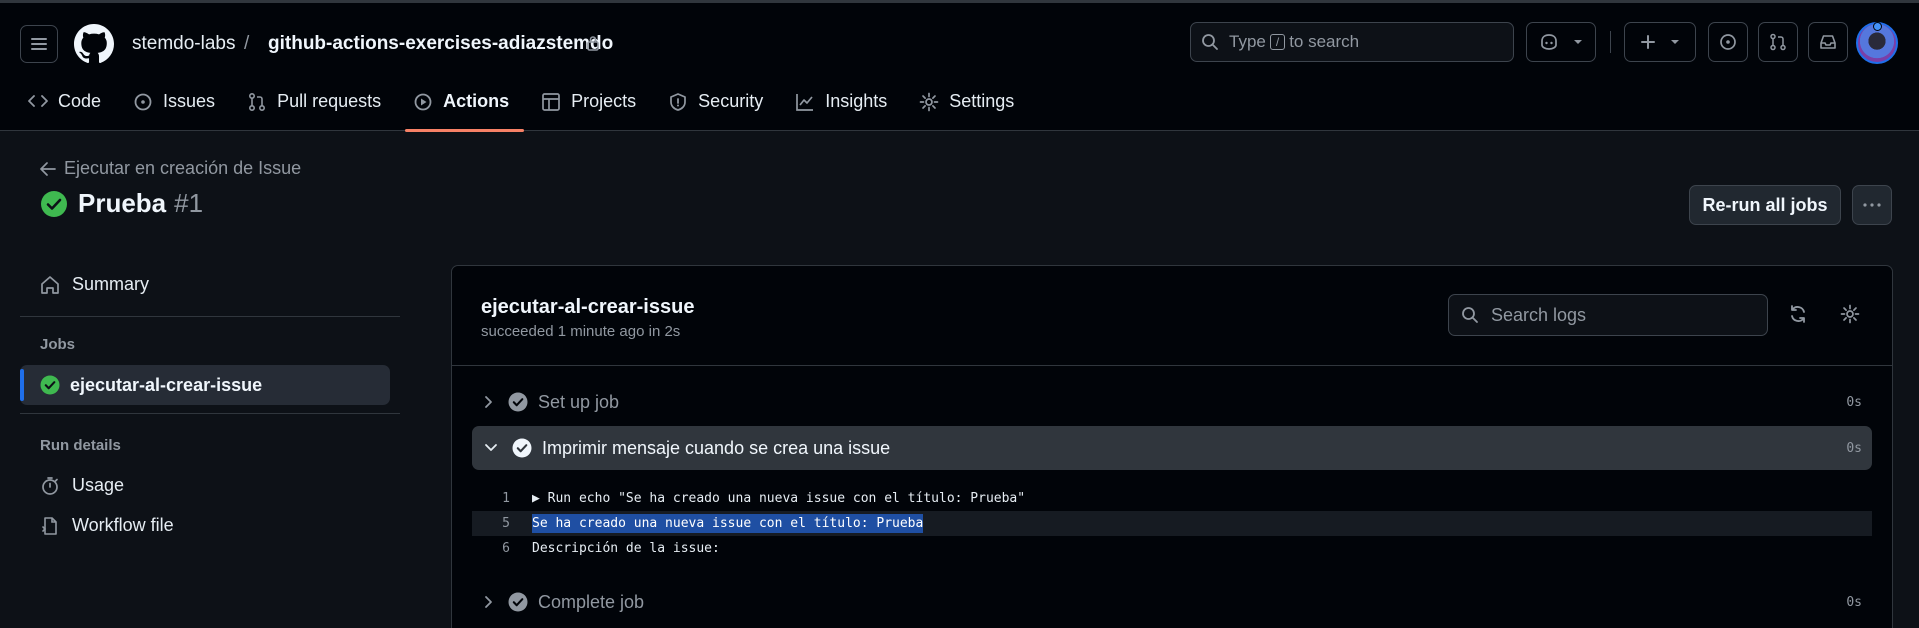 This screenshot has width=1919, height=628. I want to click on tab-pull-requests: Pull requests, so click(321, 109).